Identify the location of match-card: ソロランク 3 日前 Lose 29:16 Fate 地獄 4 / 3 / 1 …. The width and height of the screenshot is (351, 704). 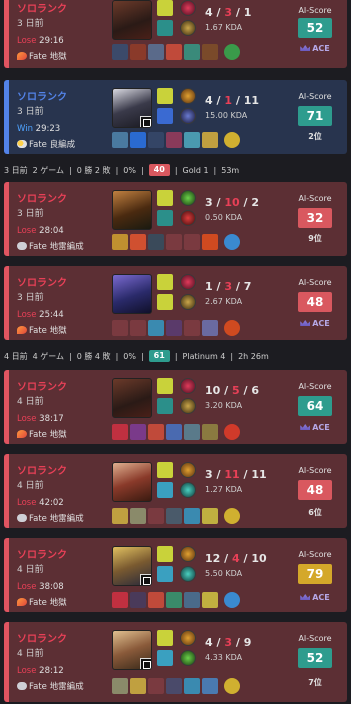
(175, 34).